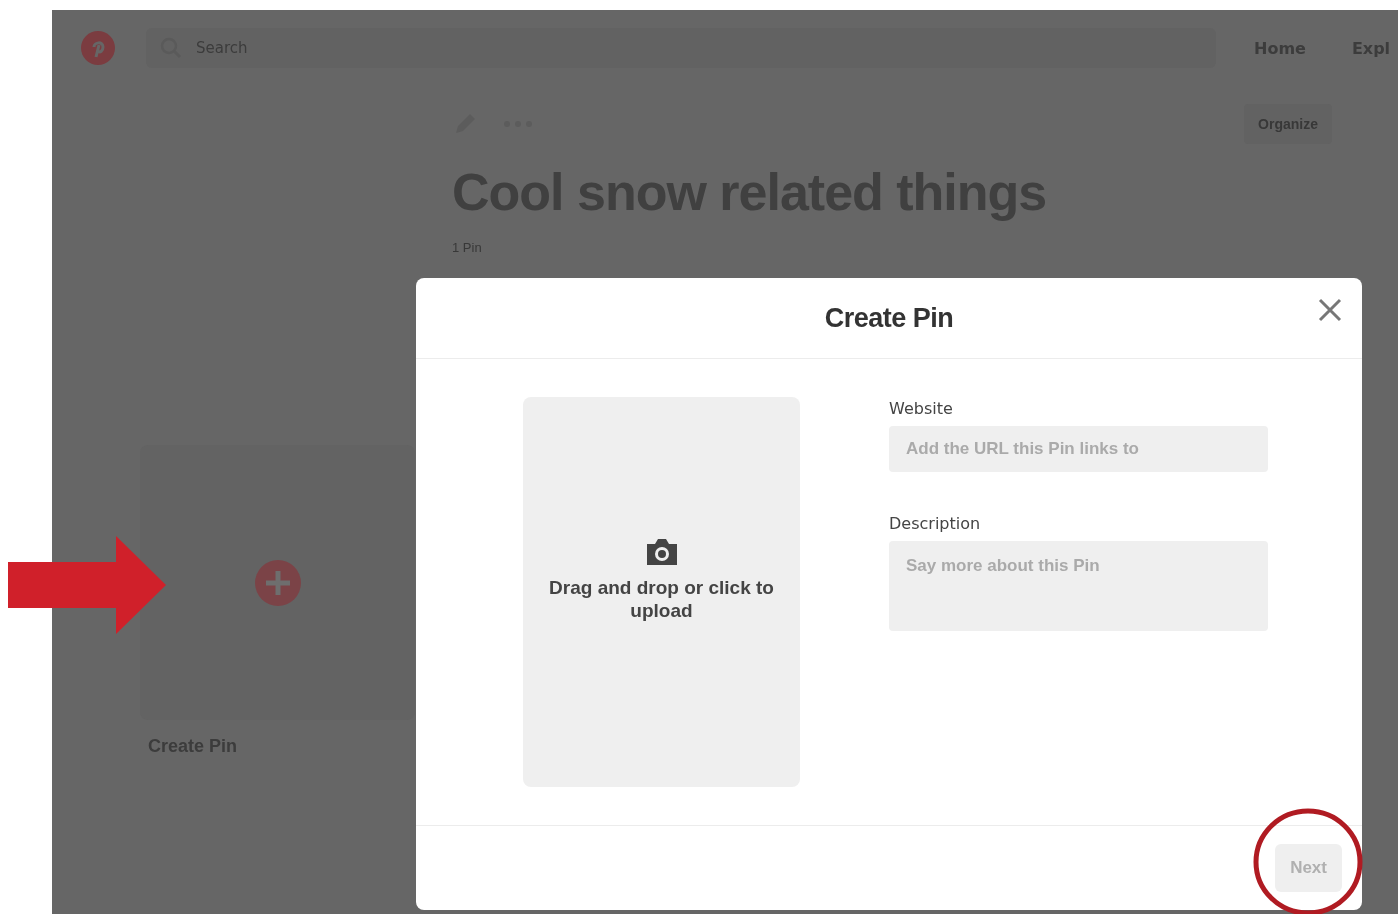 This screenshot has width=1398, height=914. I want to click on close-icon, so click(1330, 310).